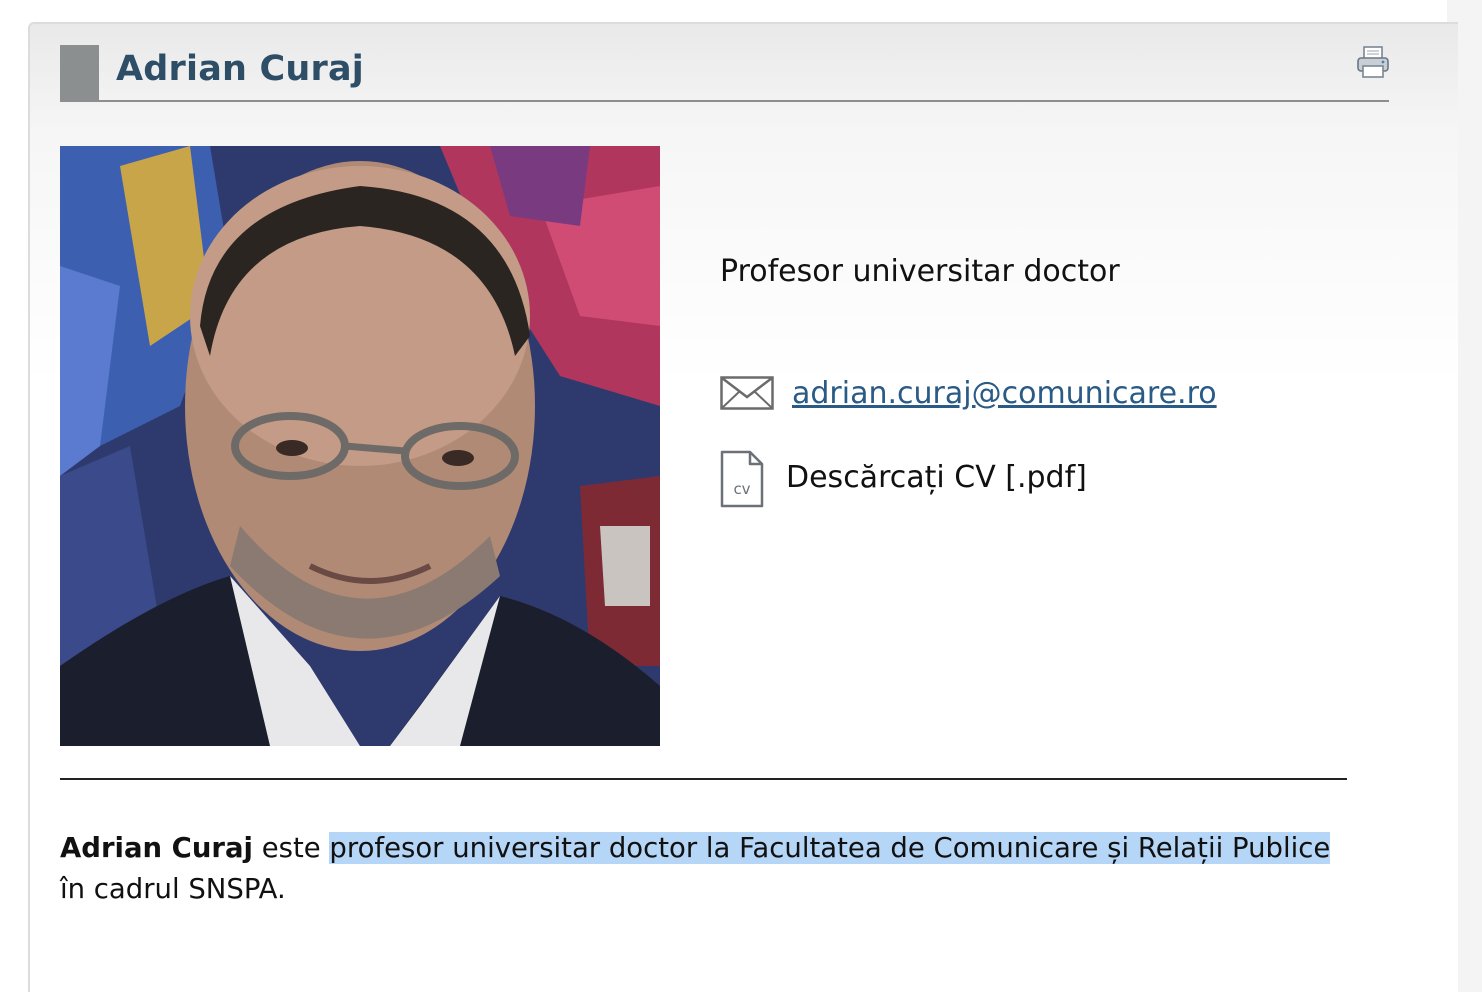 The width and height of the screenshot is (1482, 992). What do you see at coordinates (920, 271) in the screenshot?
I see `academic-title: Profesor universitar doctor` at bounding box center [920, 271].